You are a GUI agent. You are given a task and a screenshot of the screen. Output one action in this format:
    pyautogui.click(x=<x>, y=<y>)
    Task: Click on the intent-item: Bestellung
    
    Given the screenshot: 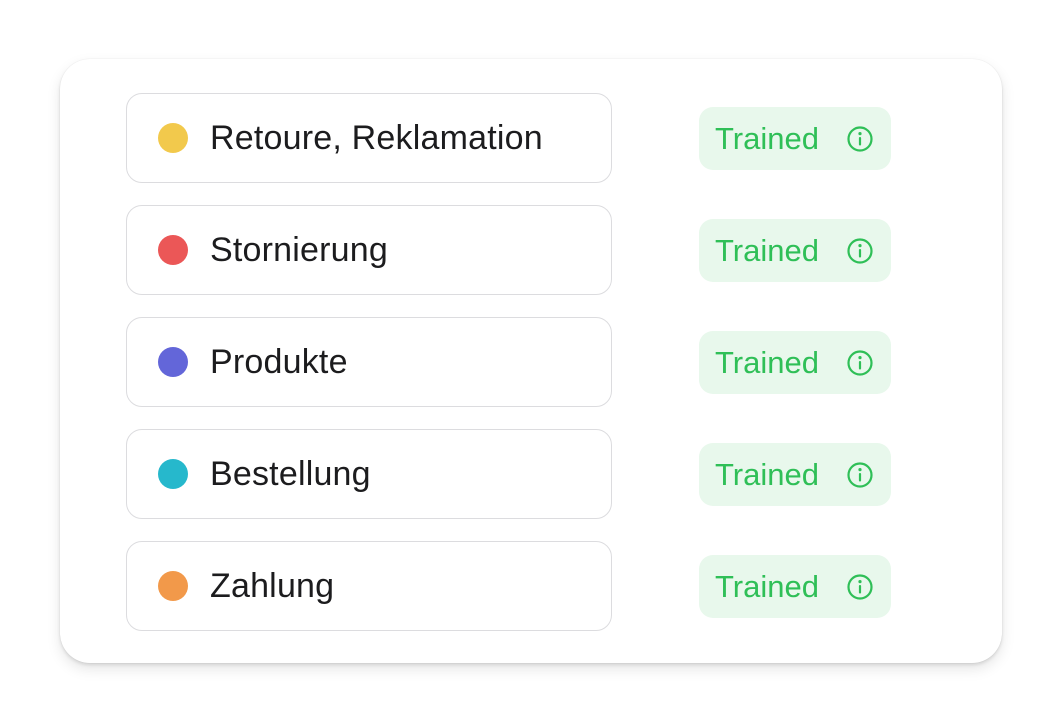 What is the action you would take?
    pyautogui.click(x=369, y=474)
    